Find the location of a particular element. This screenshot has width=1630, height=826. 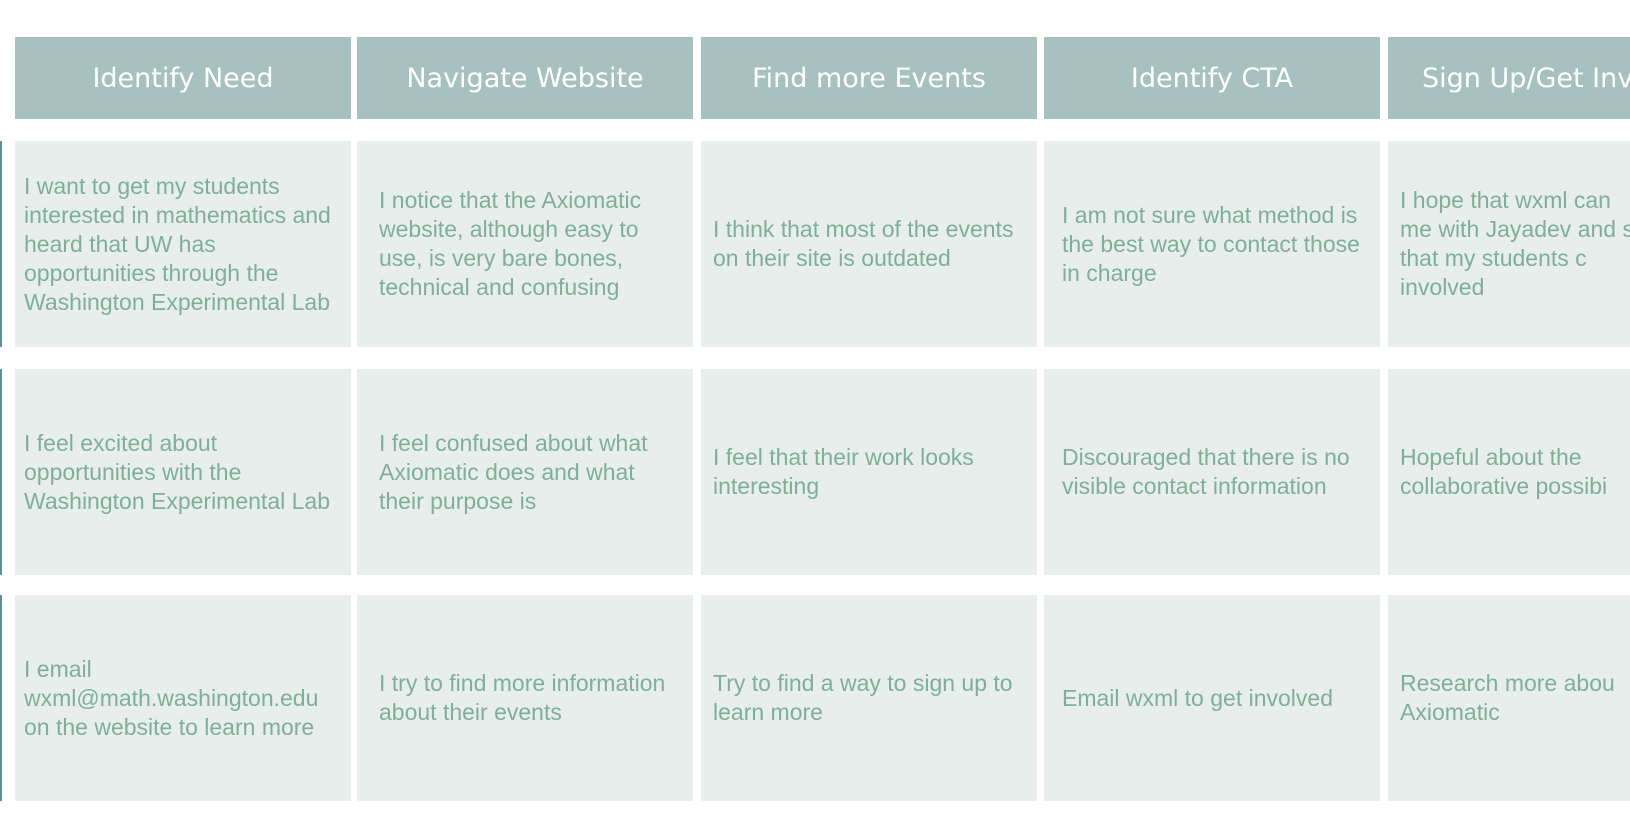

stage-header-navigate-website: Navigate Website is located at coordinates (525, 78).